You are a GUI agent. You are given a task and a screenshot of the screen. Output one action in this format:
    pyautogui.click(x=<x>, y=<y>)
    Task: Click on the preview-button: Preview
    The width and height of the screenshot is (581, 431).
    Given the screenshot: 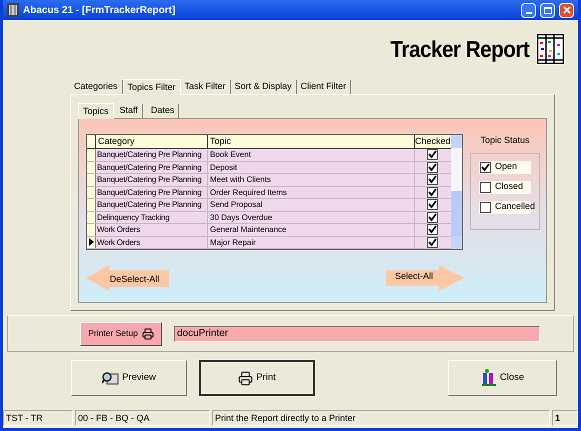 What is the action you would take?
    pyautogui.click(x=129, y=378)
    